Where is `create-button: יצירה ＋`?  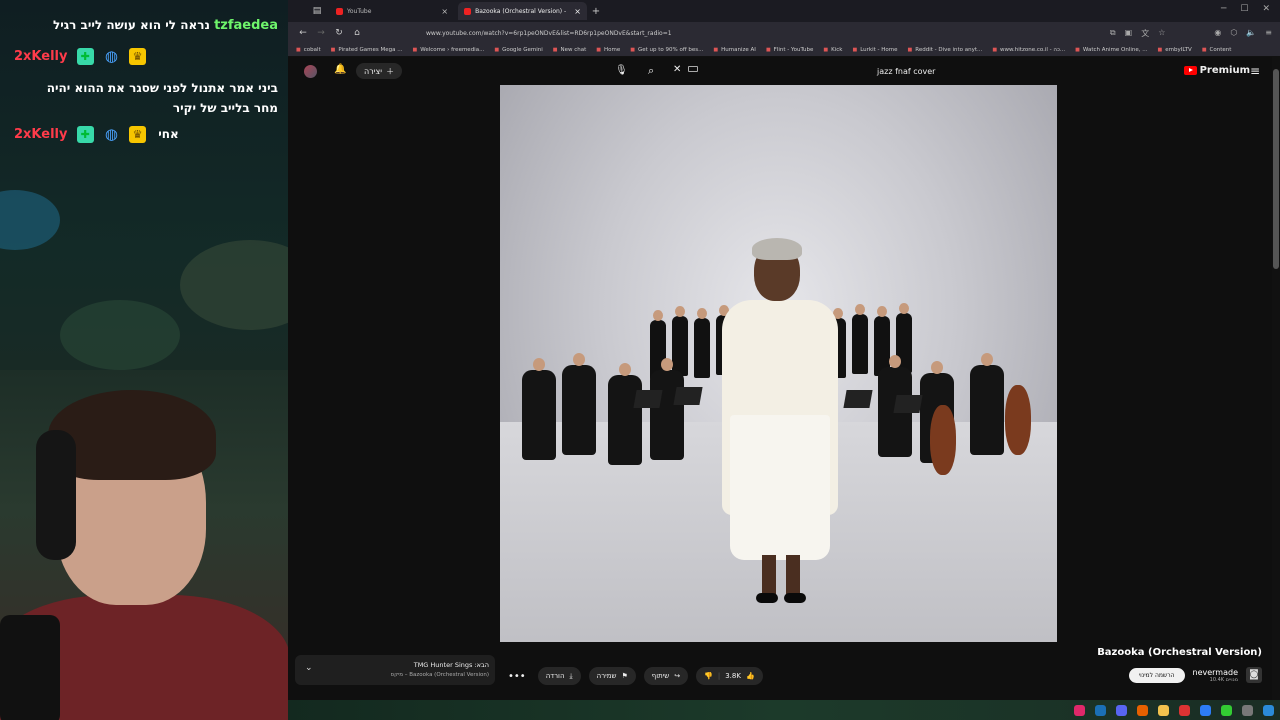 create-button: יצירה ＋ is located at coordinates (379, 71).